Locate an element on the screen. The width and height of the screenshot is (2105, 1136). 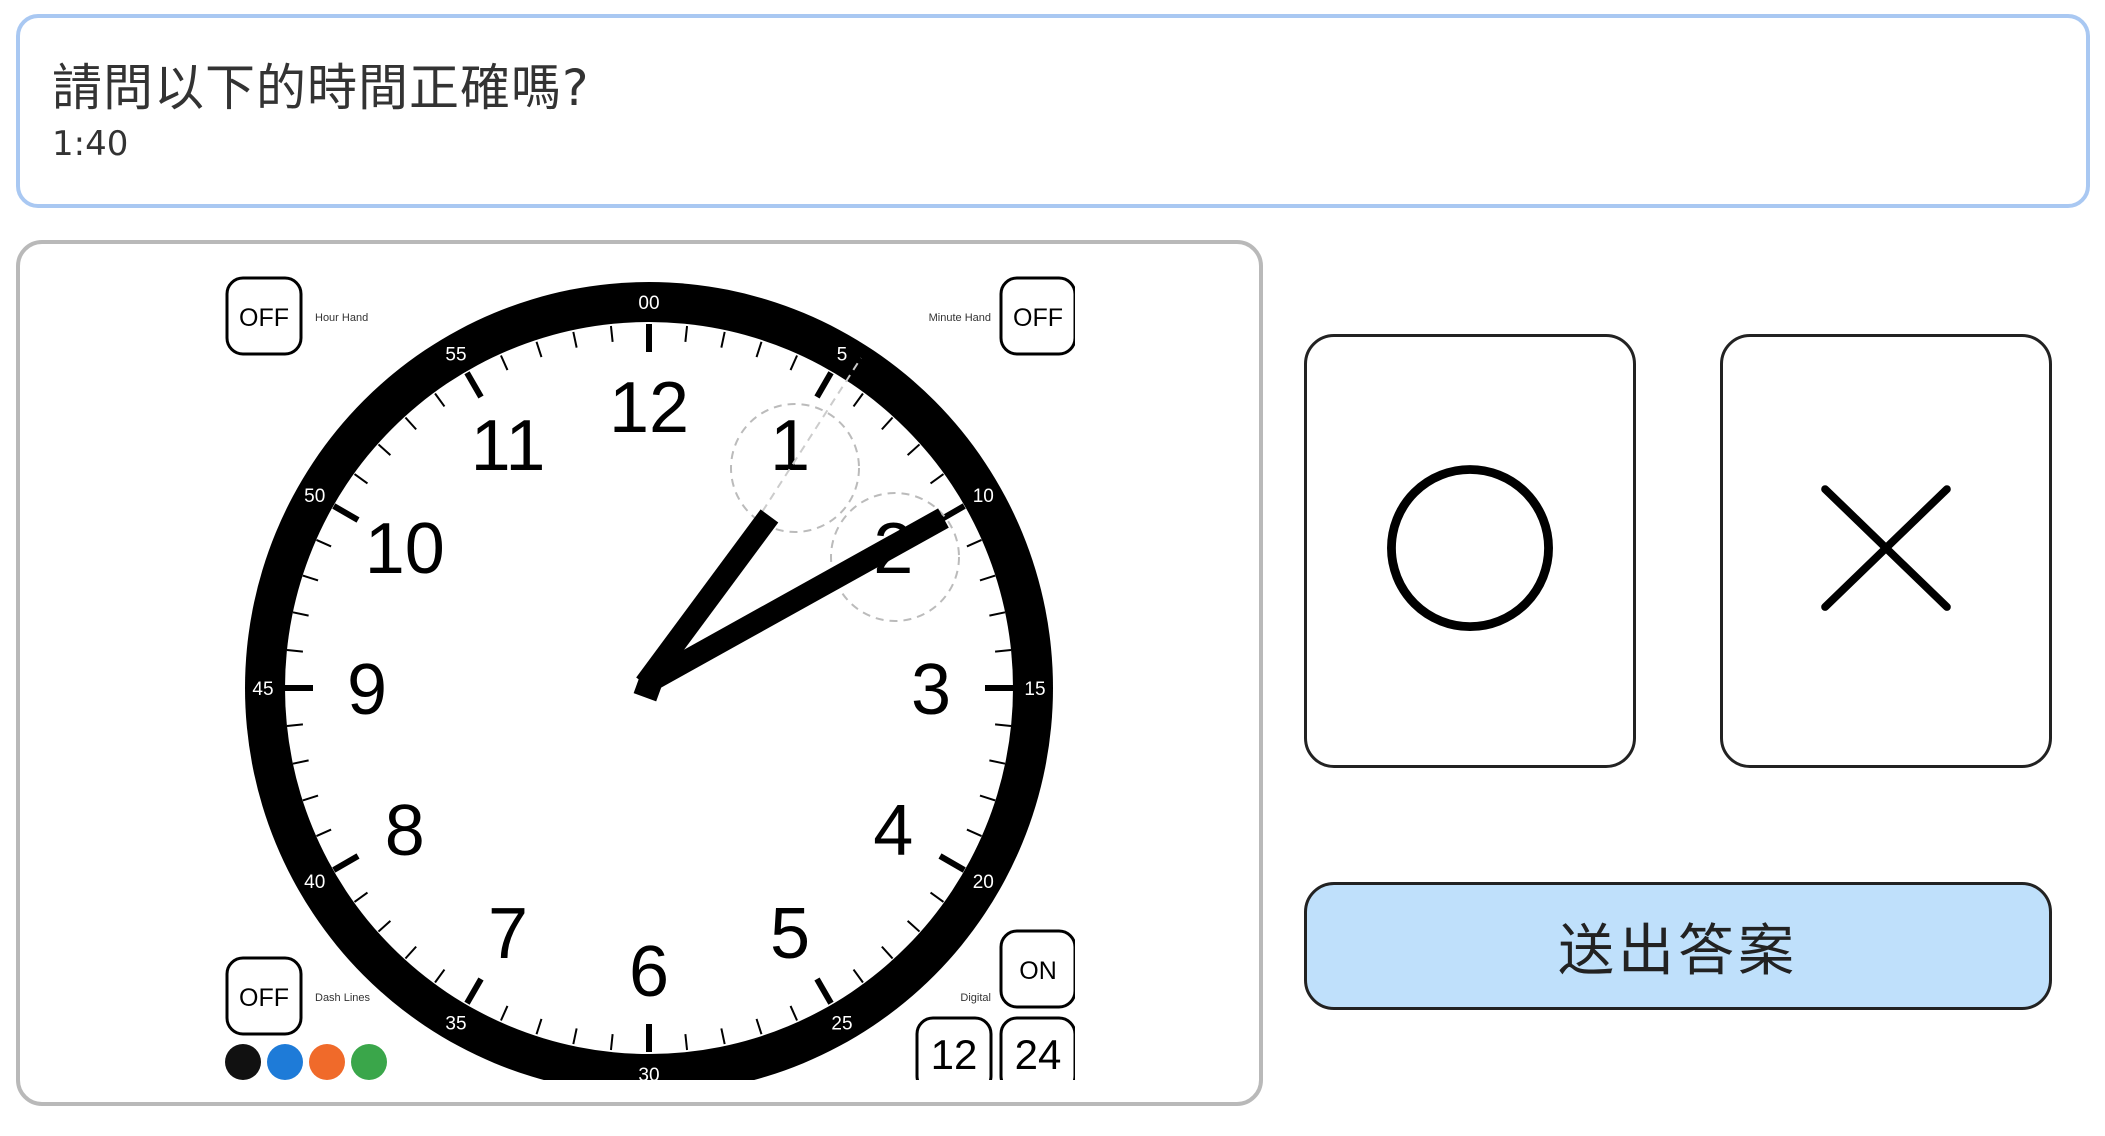
submit-answer-button: 送出答案 is located at coordinates (1678, 946).